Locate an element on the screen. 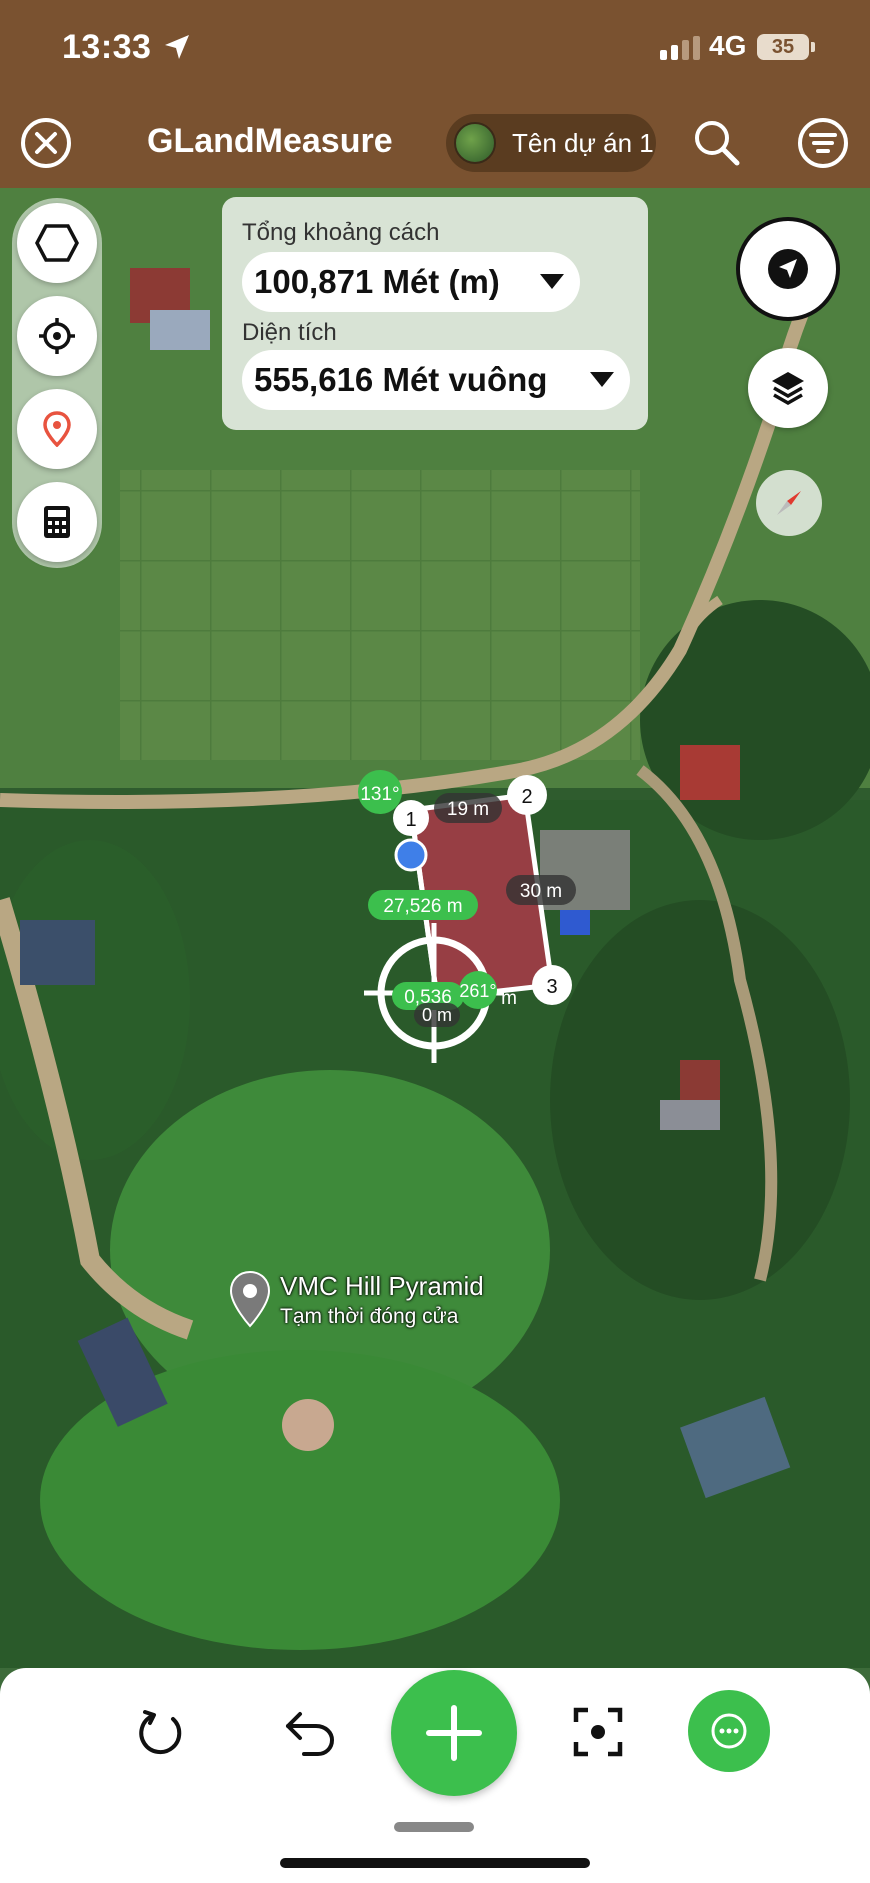 This screenshot has height=1883, width=870. battery-tip is located at coordinates (813, 47).